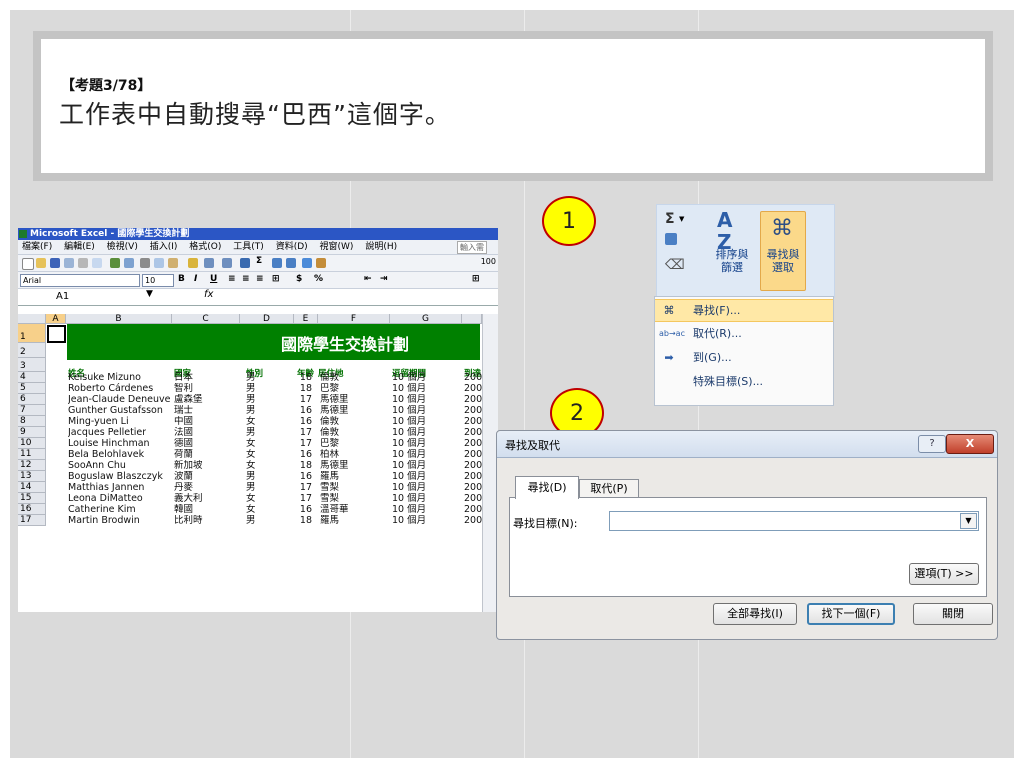  Describe the element at coordinates (488, 261) in the screenshot. I see `zoom-box: 100` at that location.